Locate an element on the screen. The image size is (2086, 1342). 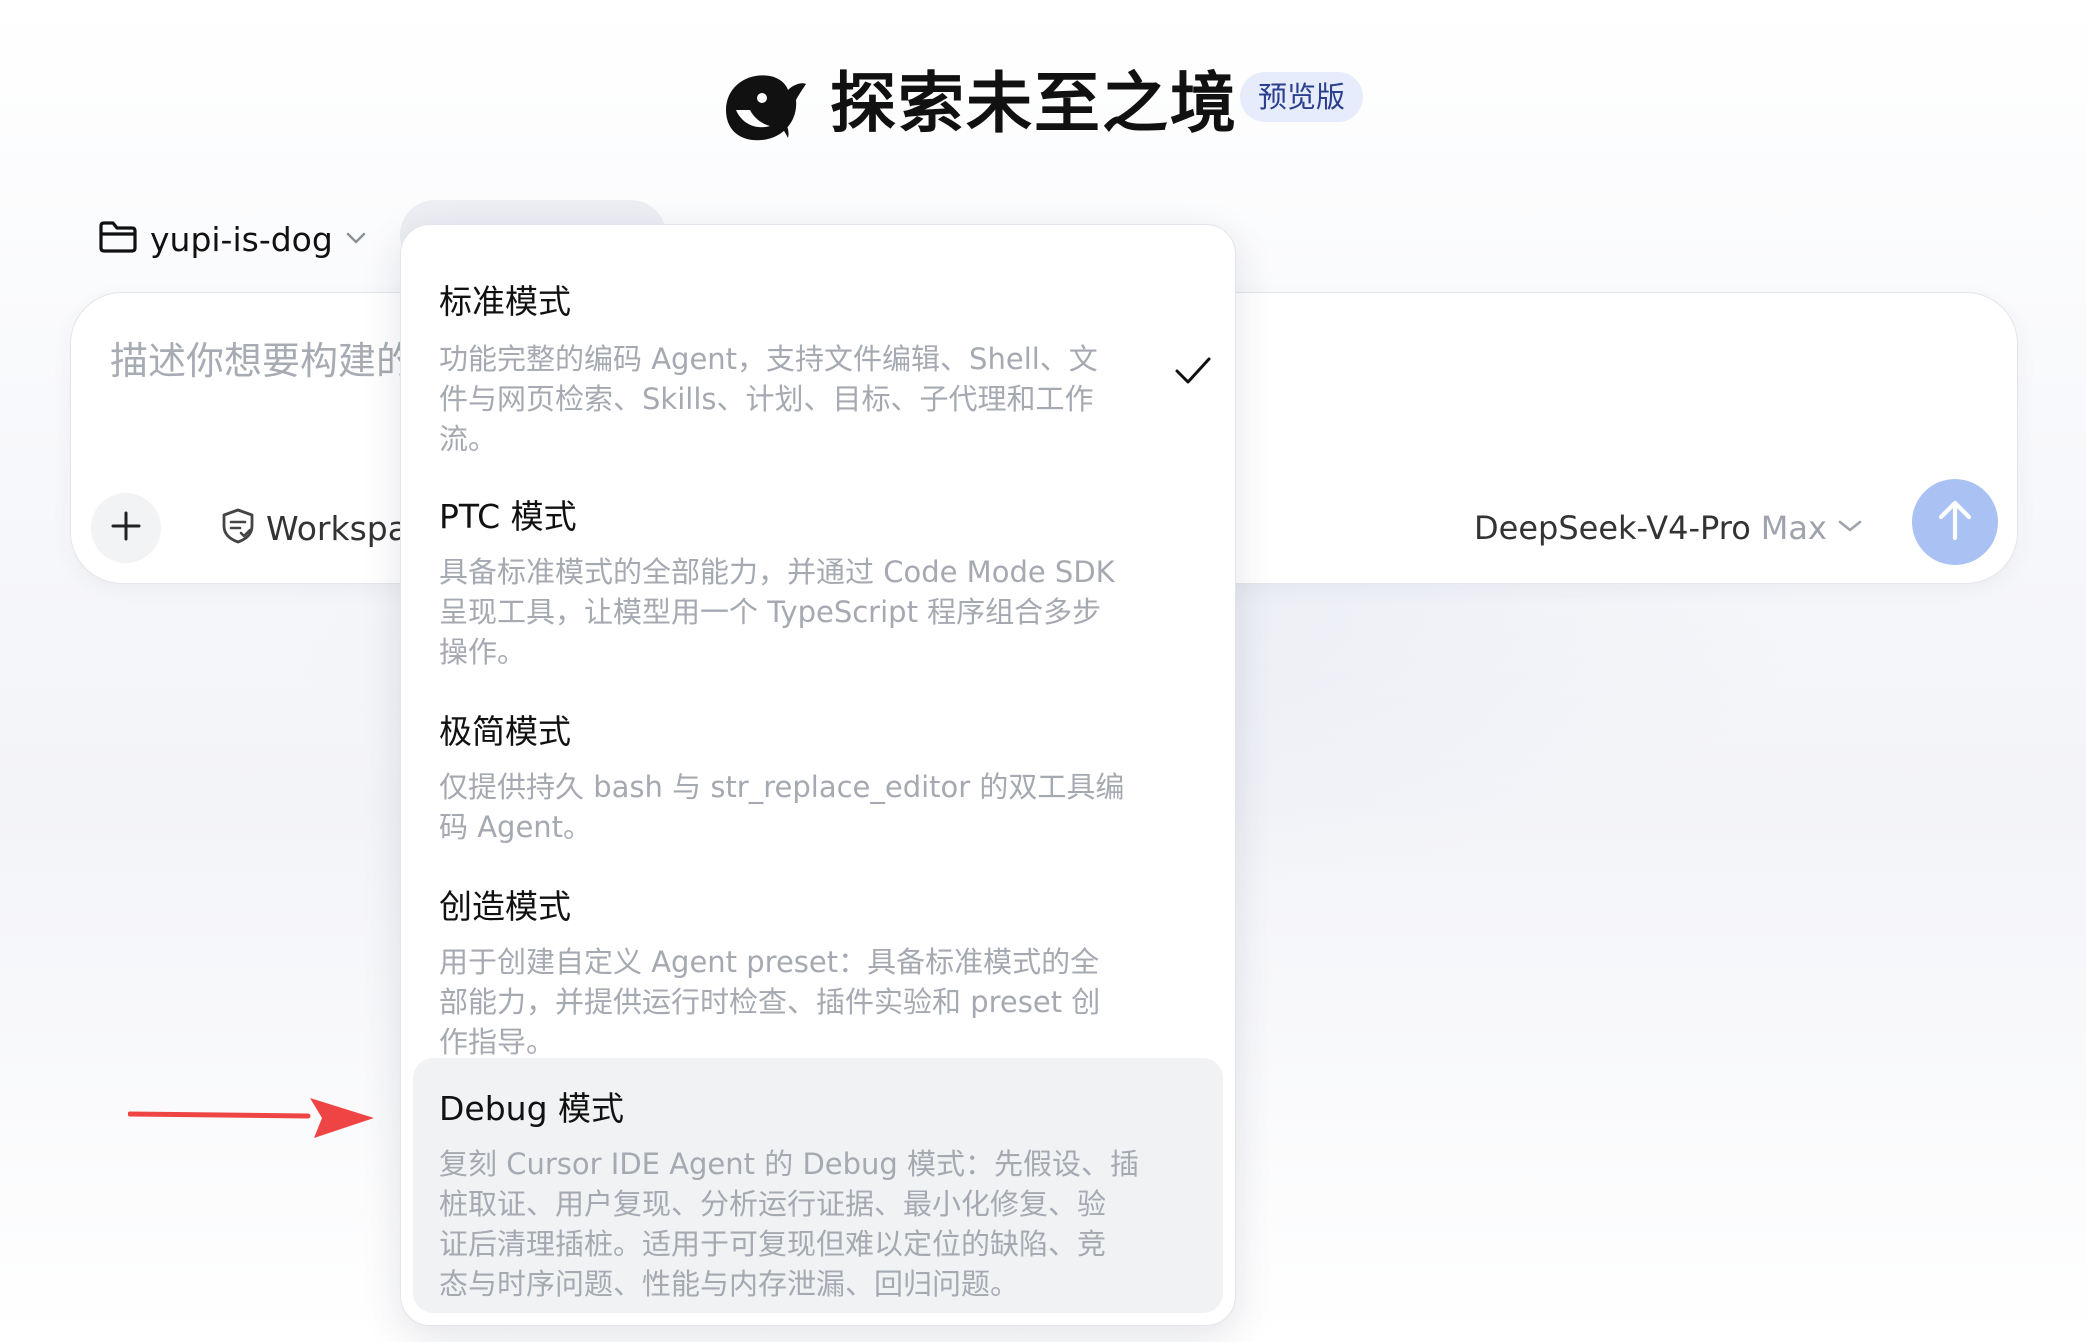
workspace-selector: Workspa is located at coordinates (314, 528).